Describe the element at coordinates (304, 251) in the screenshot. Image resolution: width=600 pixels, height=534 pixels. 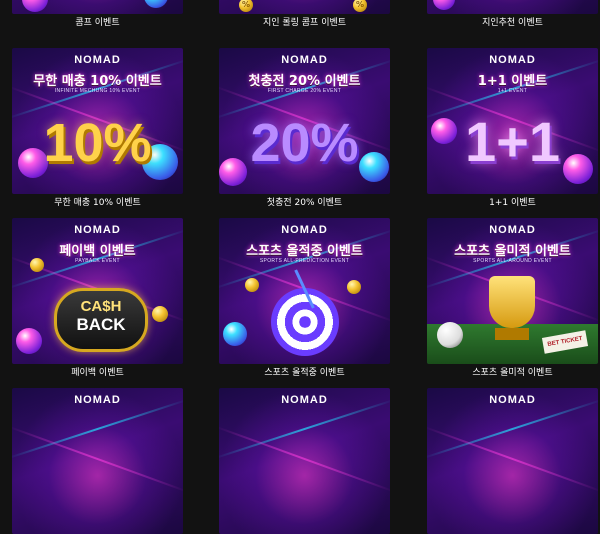
I see `banner-title: 스포츠 올적중 이벤트` at that location.